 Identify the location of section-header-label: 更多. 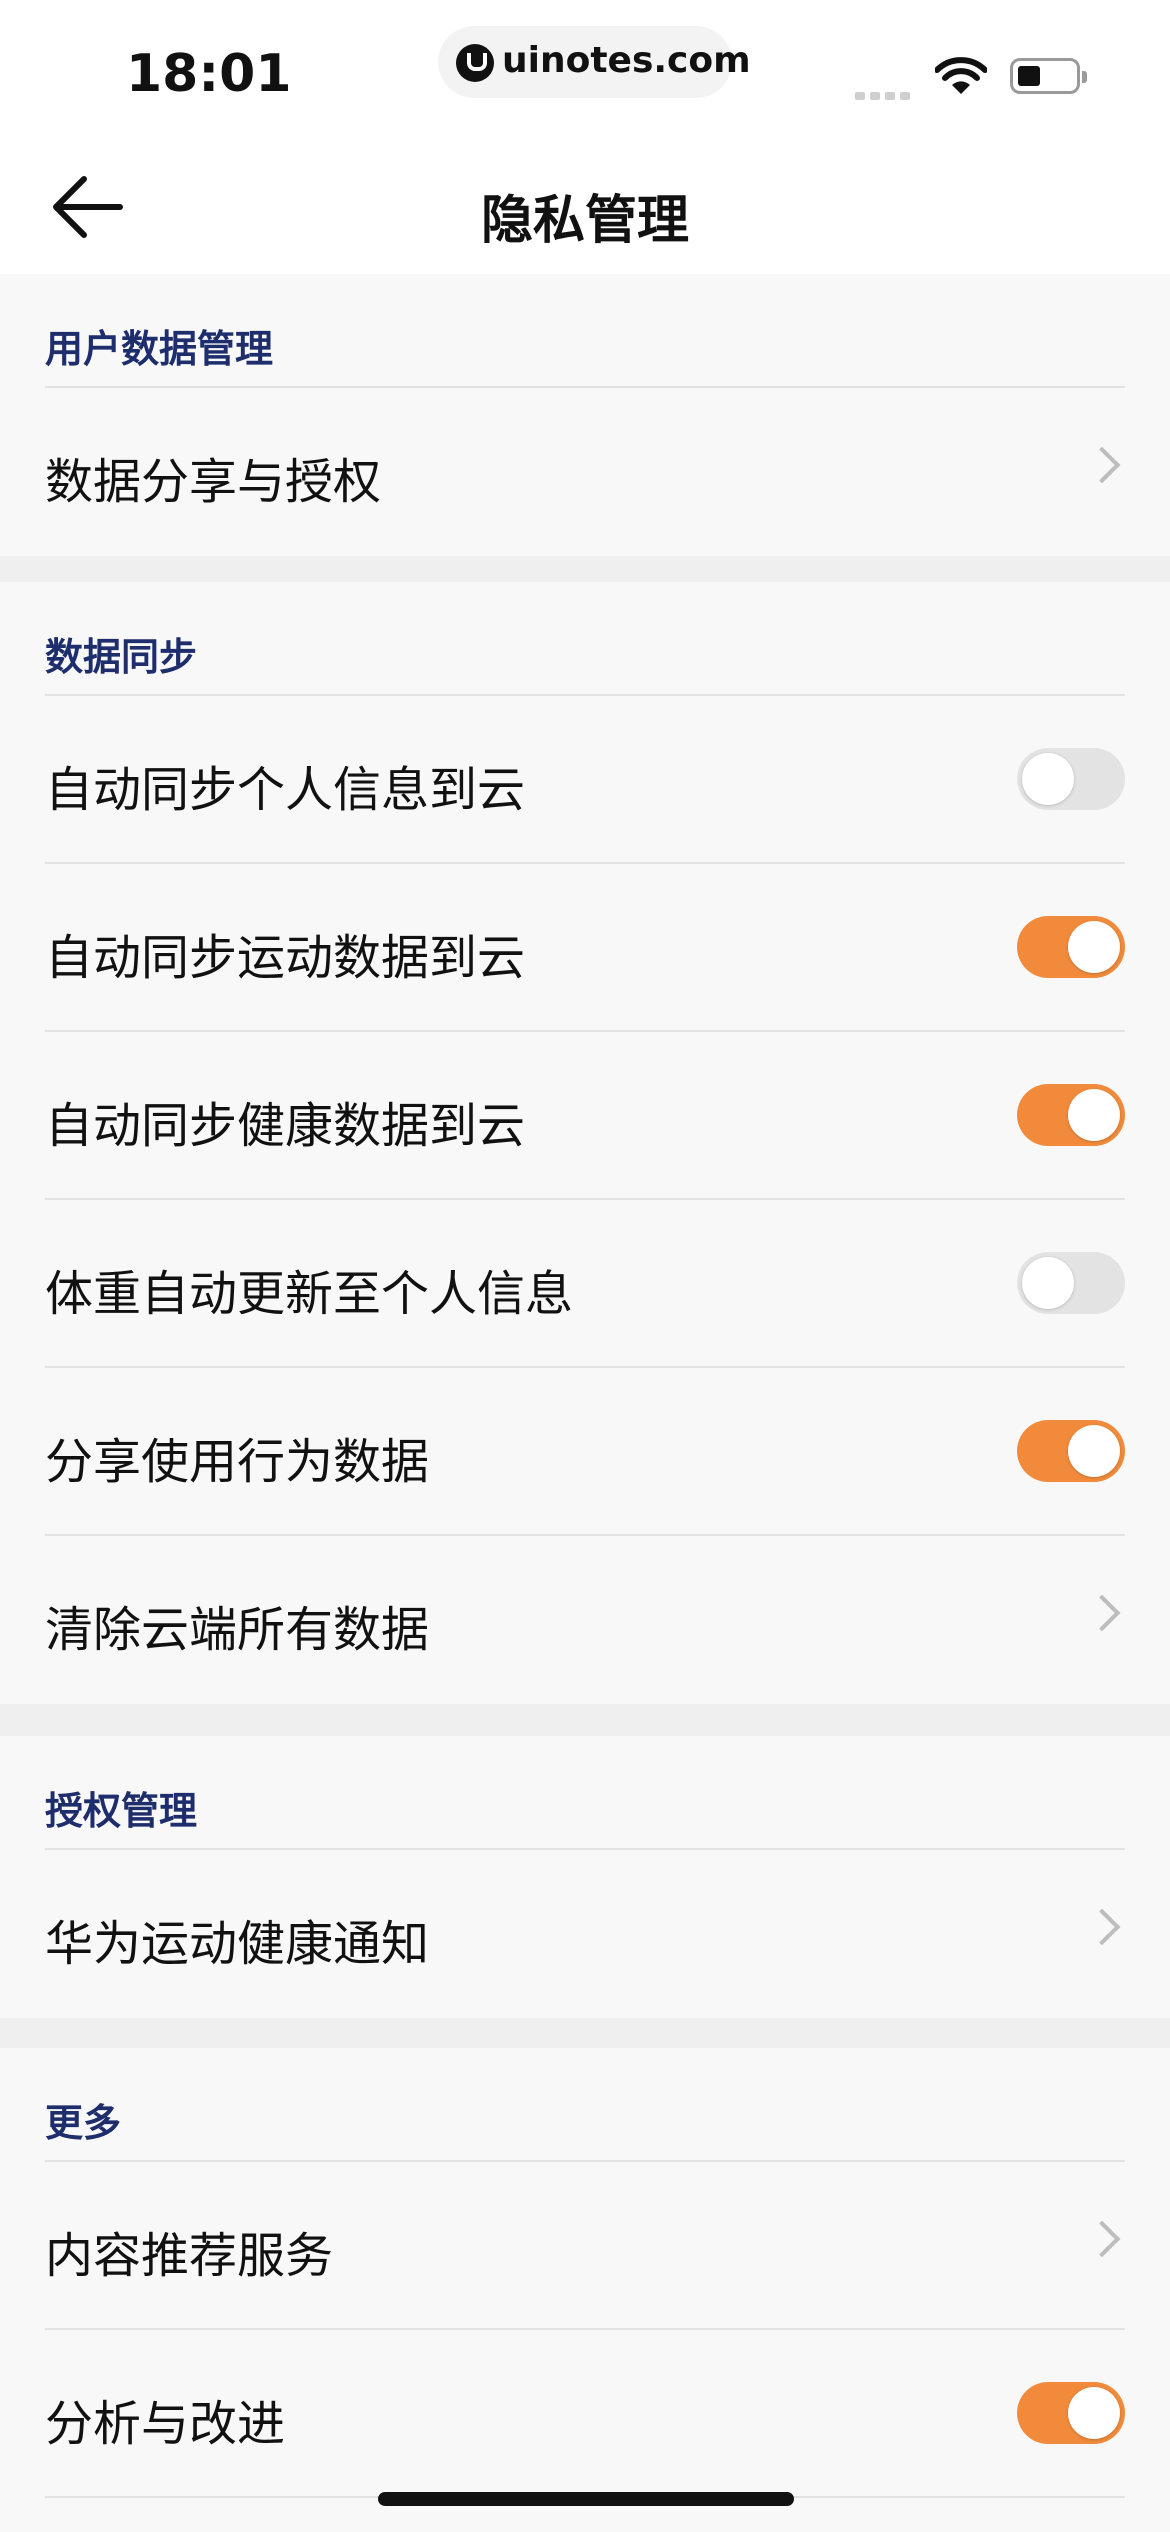
(83, 2123).